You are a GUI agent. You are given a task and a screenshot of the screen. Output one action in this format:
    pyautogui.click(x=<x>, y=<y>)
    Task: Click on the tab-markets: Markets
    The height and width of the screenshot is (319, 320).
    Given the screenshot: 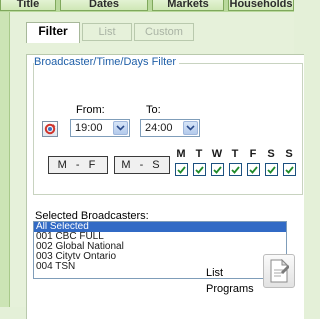 What is the action you would take?
    pyautogui.click(x=188, y=5)
    